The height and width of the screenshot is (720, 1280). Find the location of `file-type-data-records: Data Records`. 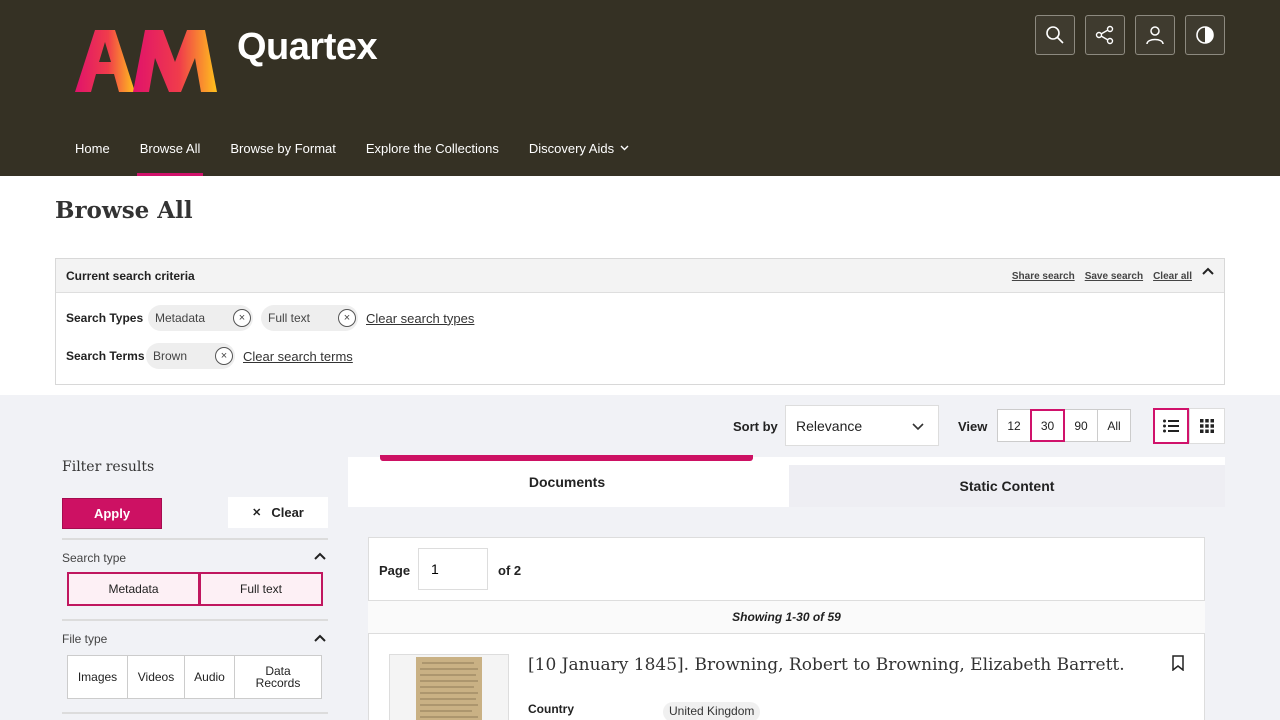

file-type-data-records: Data Records is located at coordinates (278, 677).